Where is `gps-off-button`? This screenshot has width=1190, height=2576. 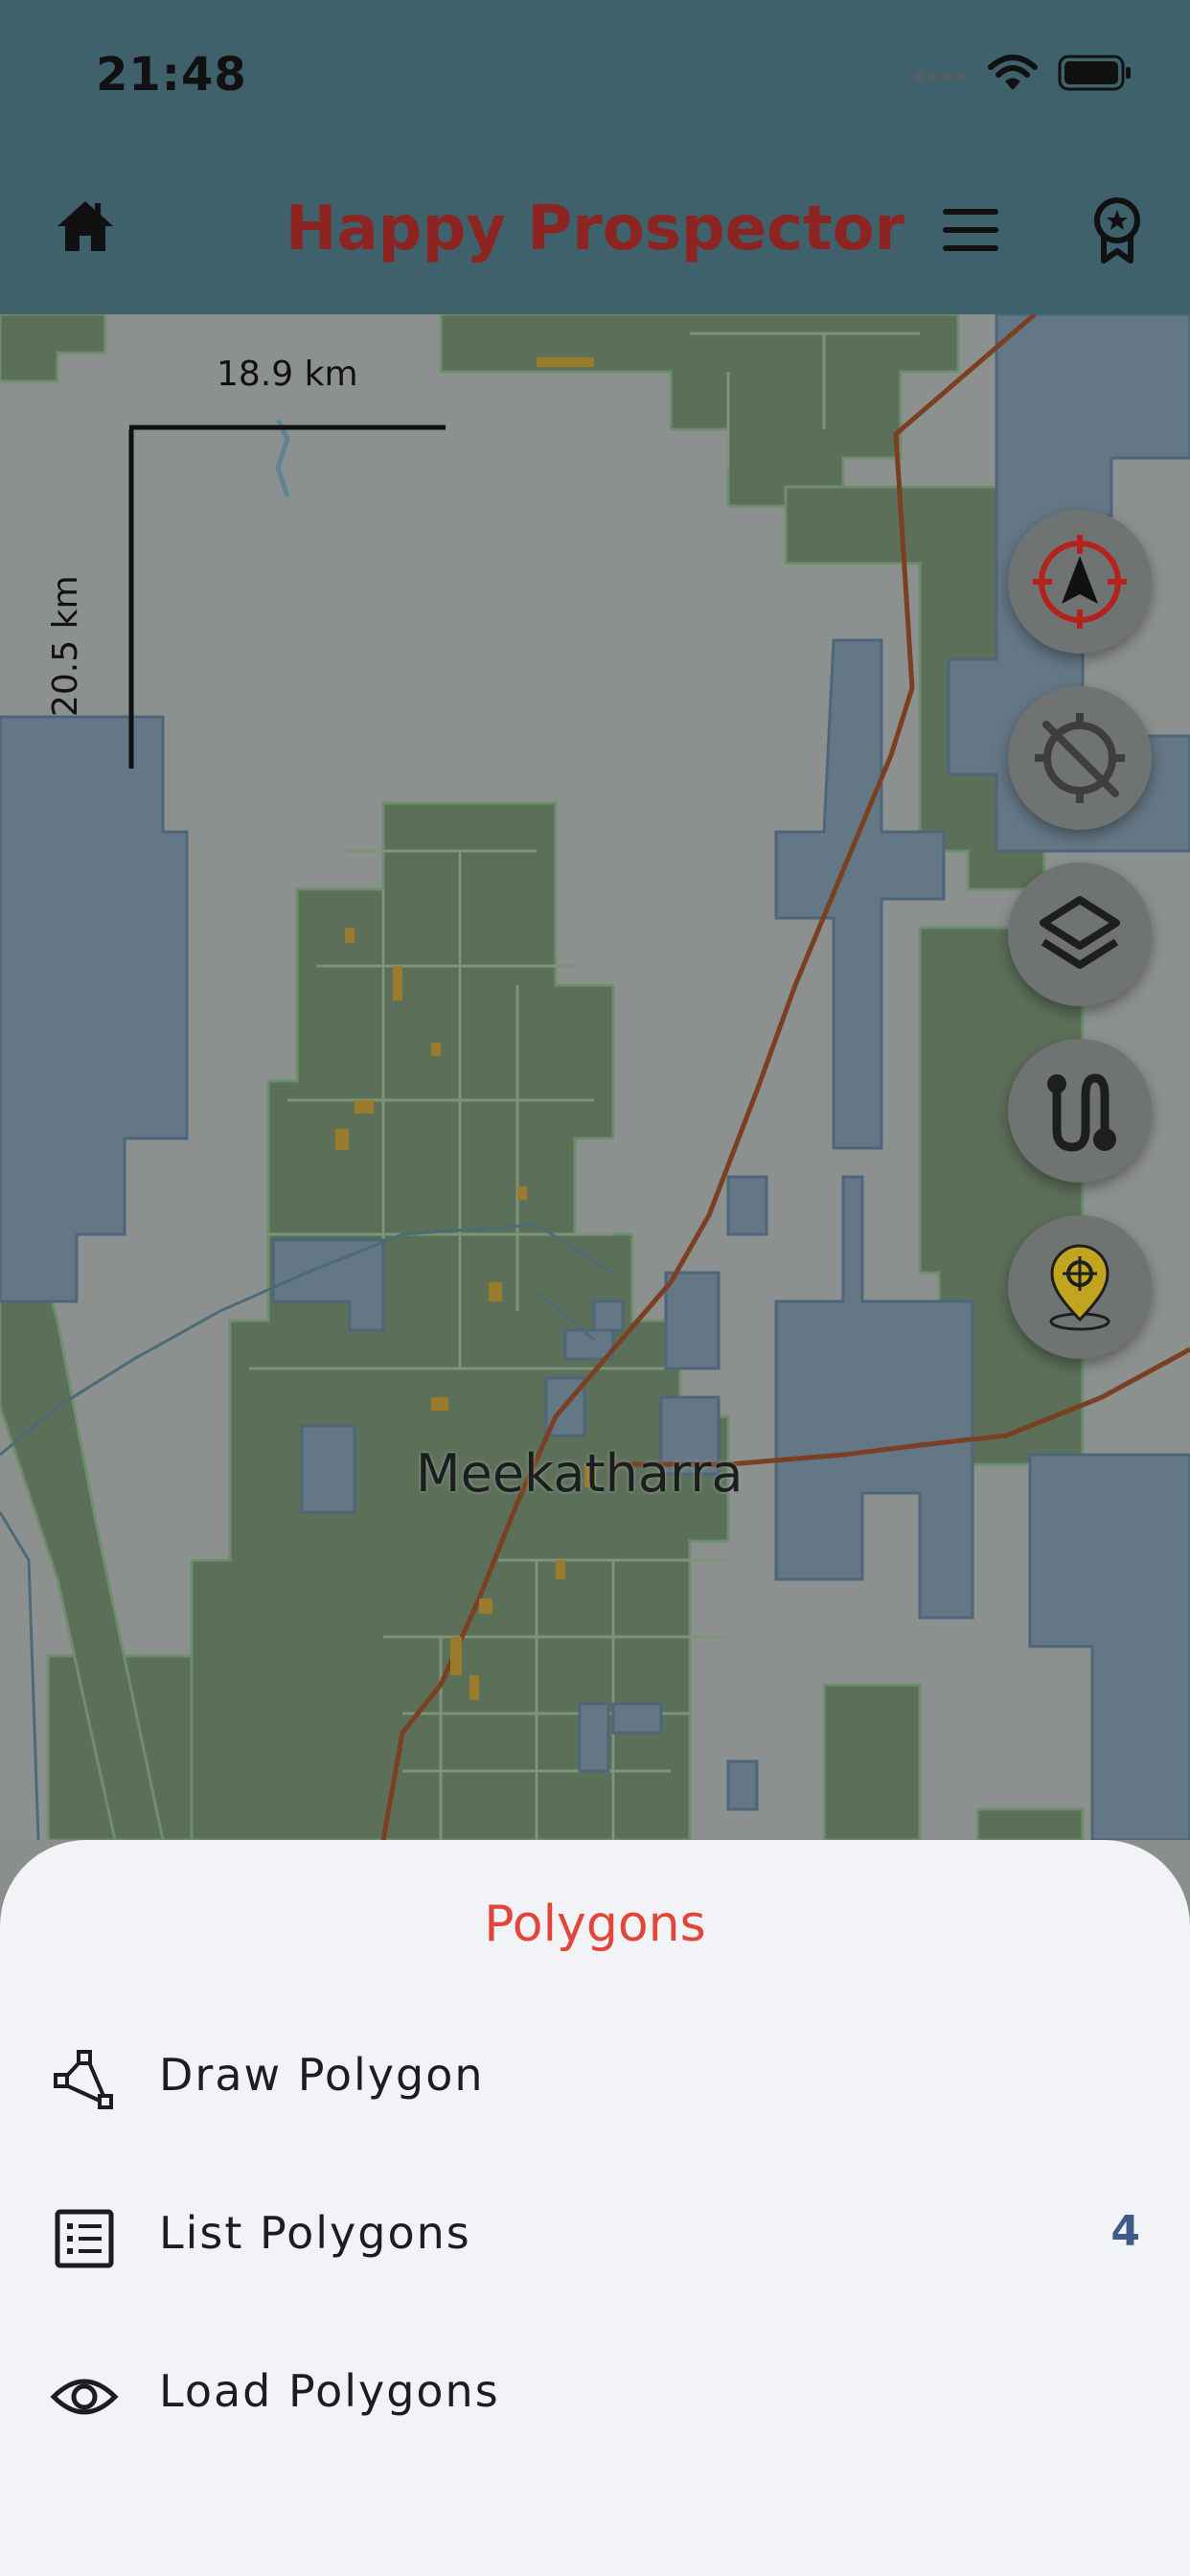 gps-off-button is located at coordinates (1080, 758).